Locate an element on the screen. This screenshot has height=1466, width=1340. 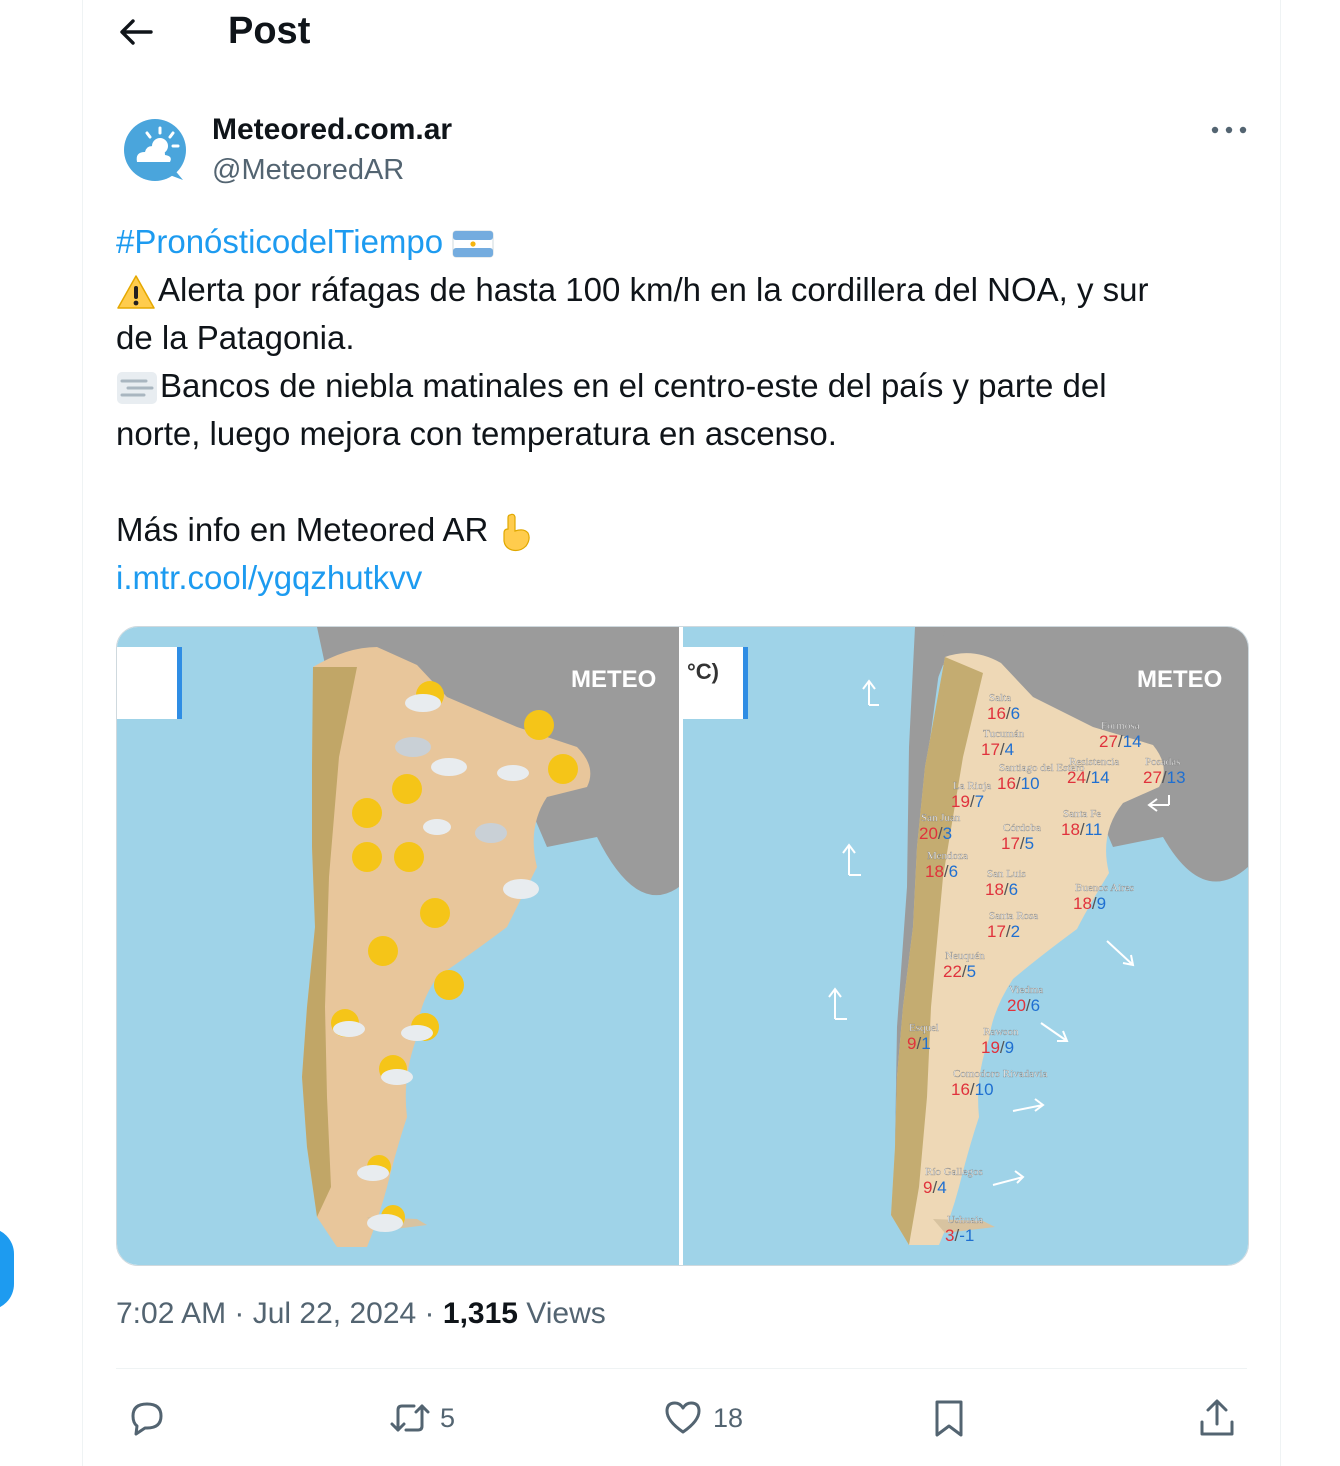
city-name: Mendoza is located at coordinates (947, 856).